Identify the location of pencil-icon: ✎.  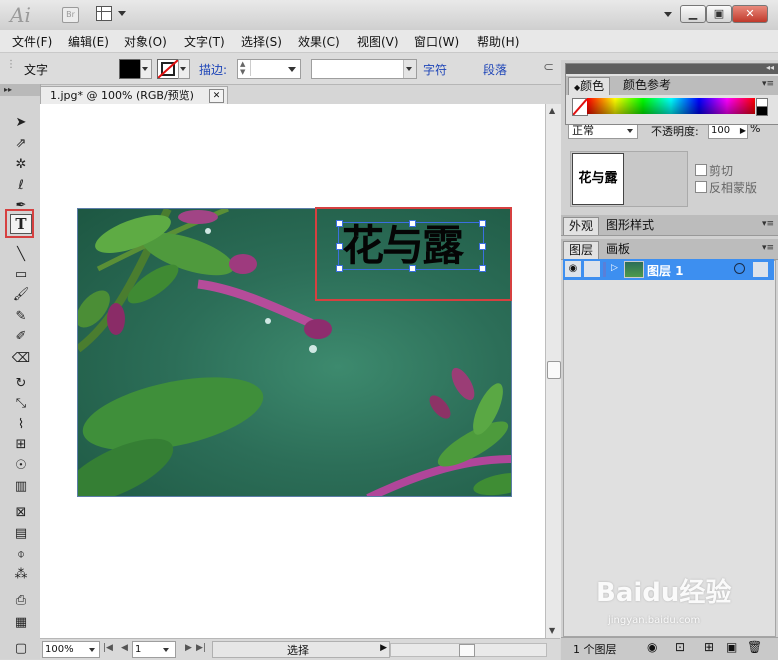
(21, 317).